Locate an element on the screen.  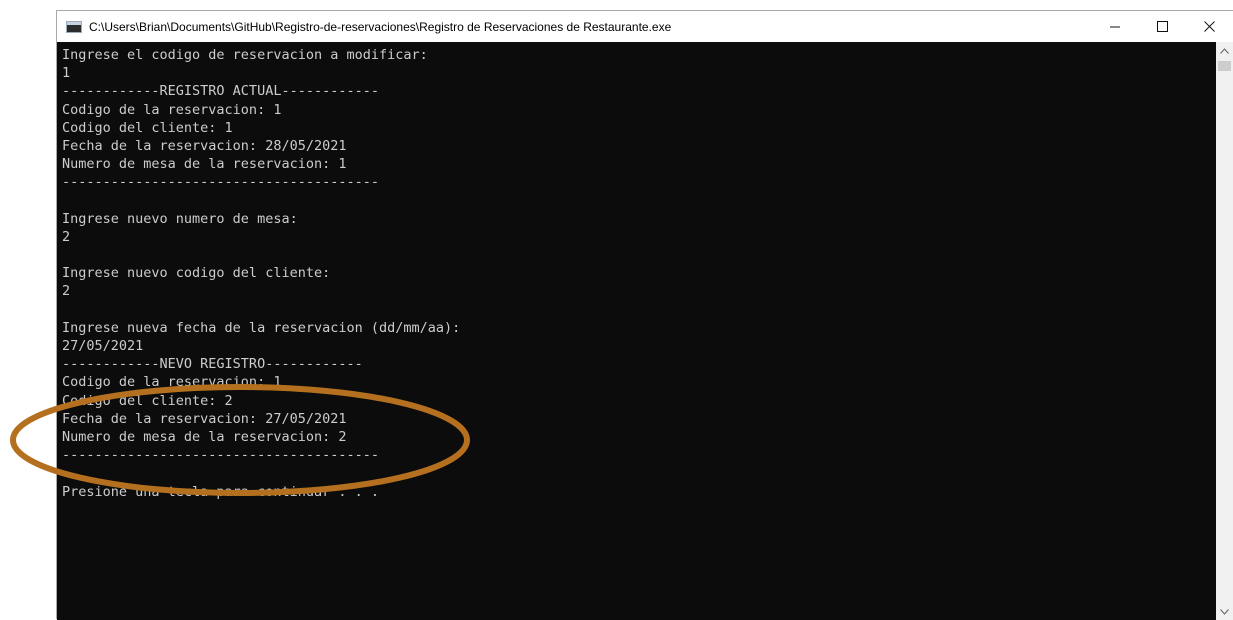
vertical-scrollbar is located at coordinates (1224, 331).